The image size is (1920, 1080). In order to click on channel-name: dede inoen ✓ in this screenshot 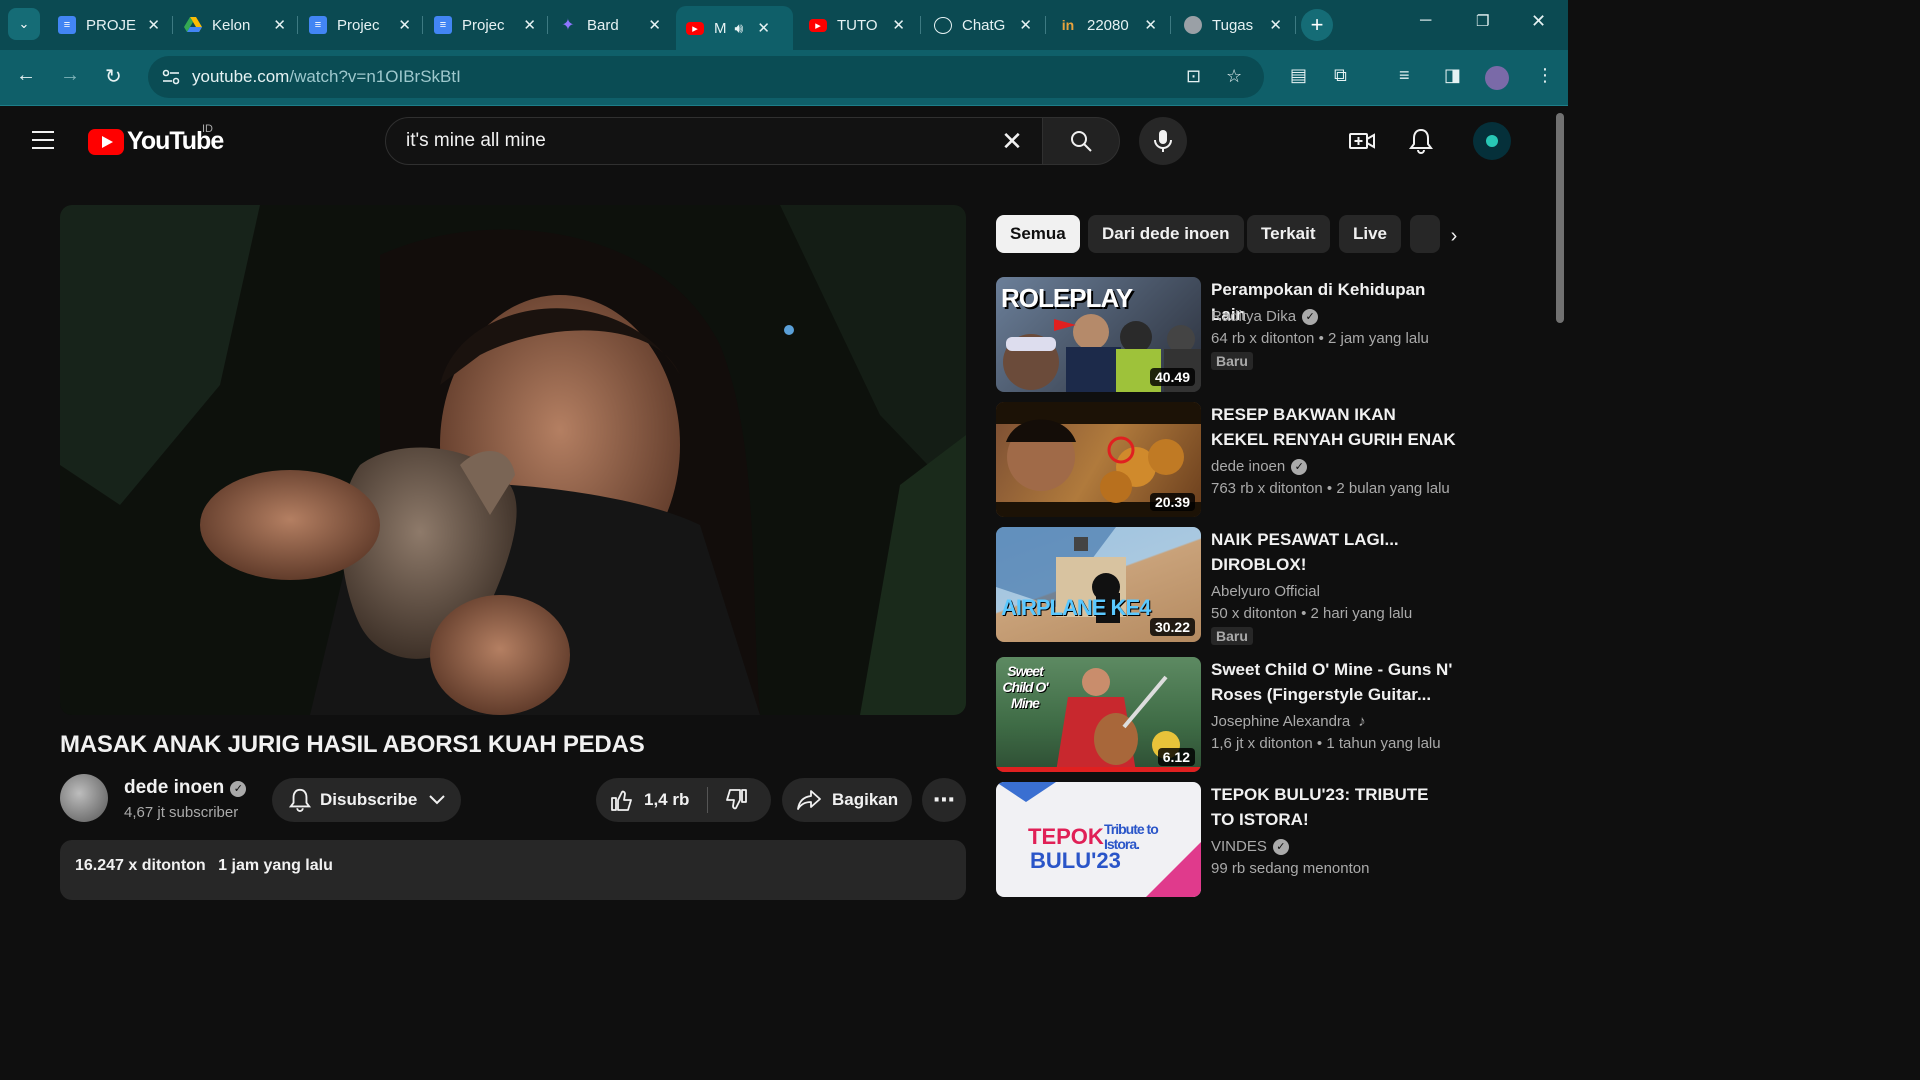, I will do `click(185, 788)`.